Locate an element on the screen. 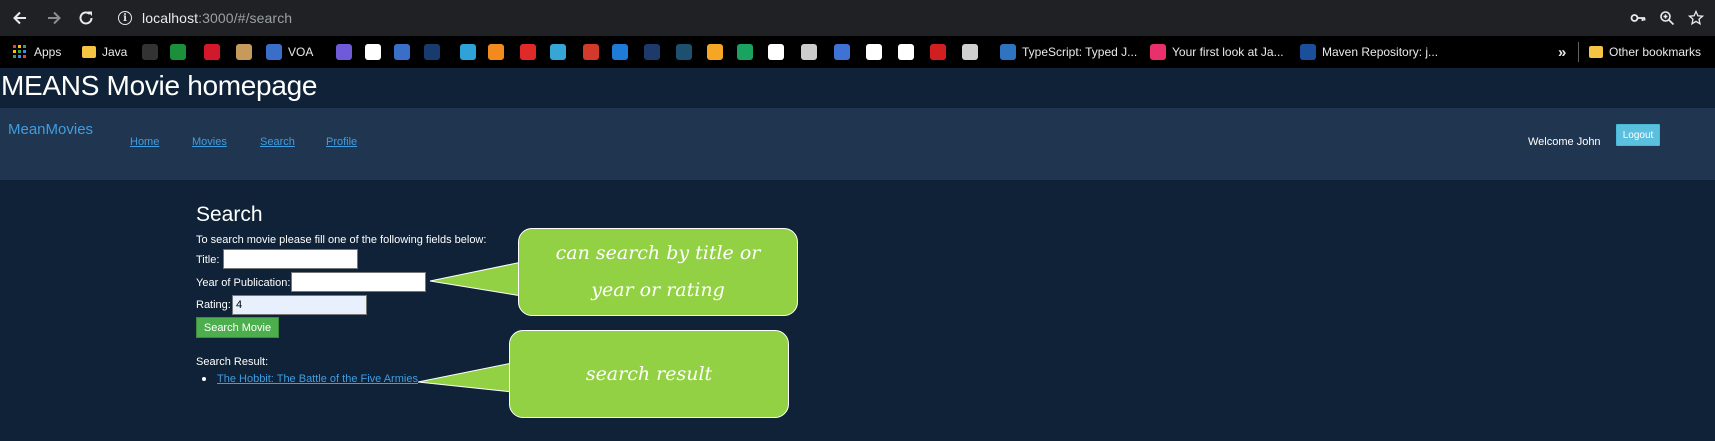 Image resolution: width=1715 pixels, height=441 pixels. reload-button is located at coordinates (86, 18).